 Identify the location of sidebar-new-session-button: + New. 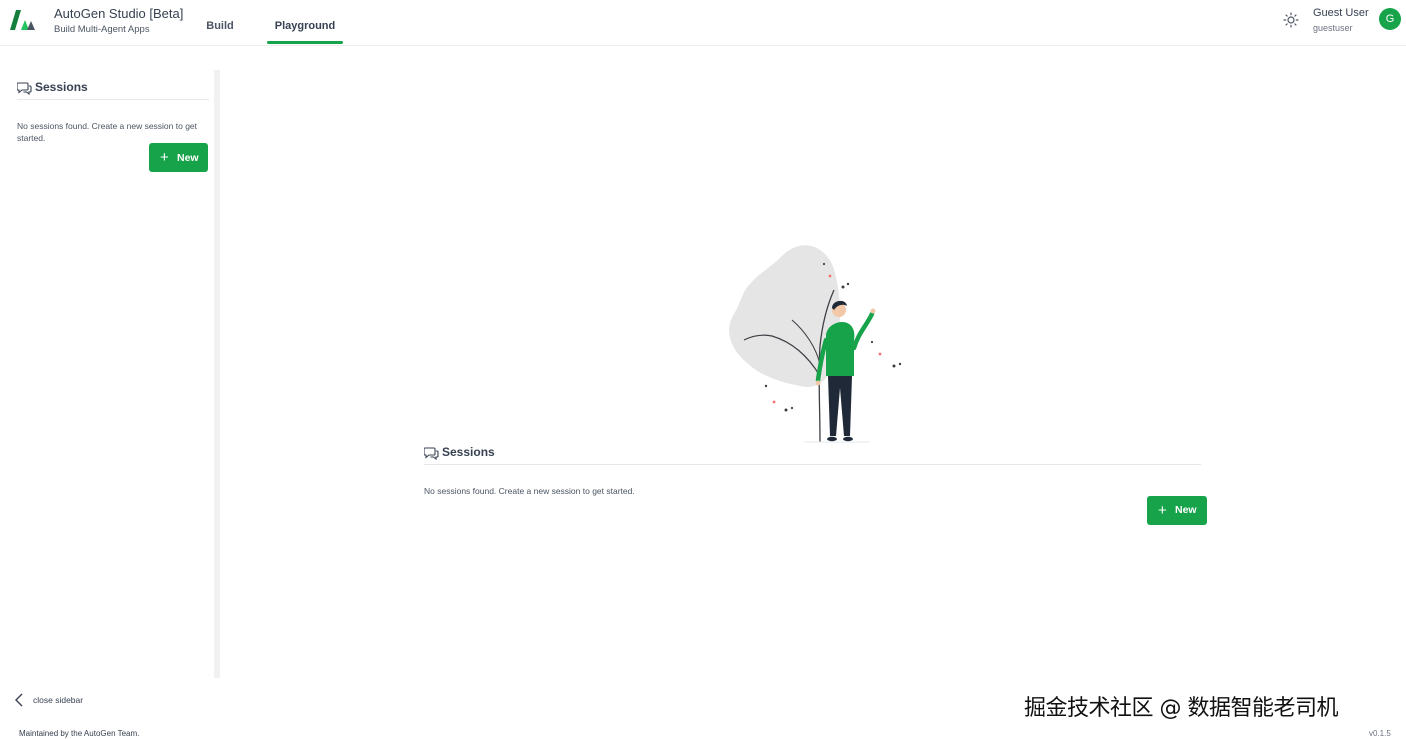
(178, 157).